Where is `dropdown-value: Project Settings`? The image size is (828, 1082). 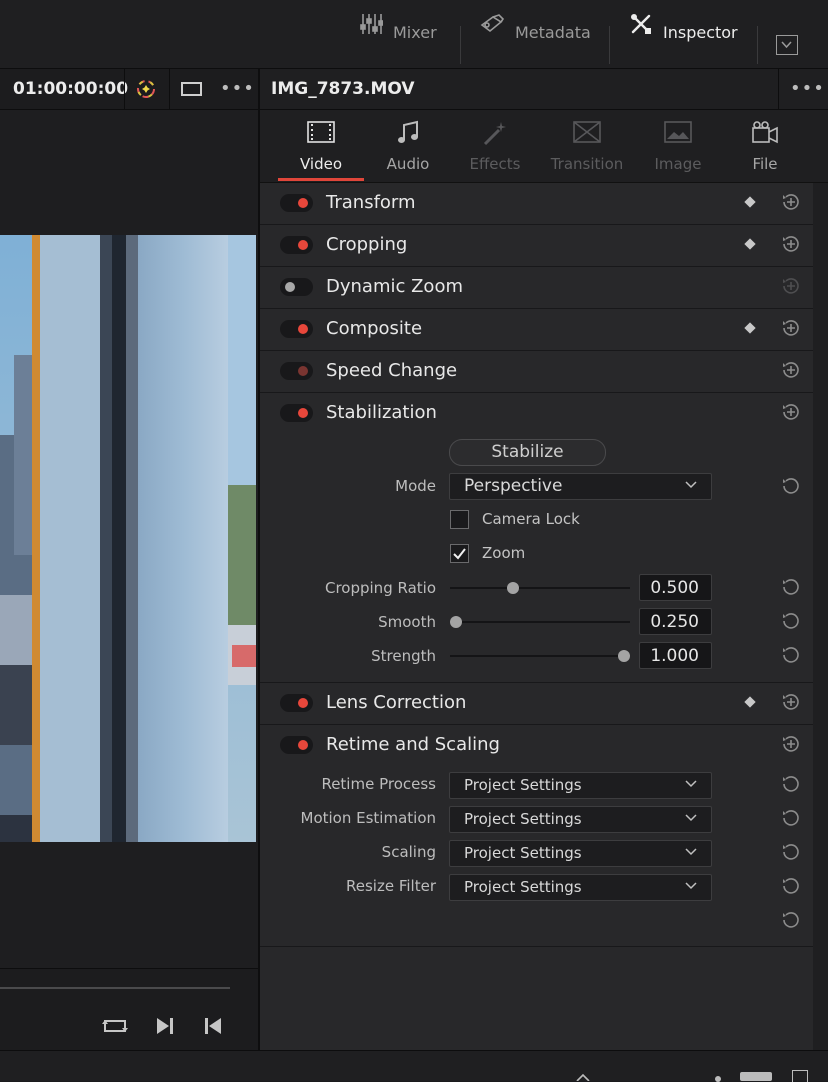 dropdown-value: Project Settings is located at coordinates (523, 819).